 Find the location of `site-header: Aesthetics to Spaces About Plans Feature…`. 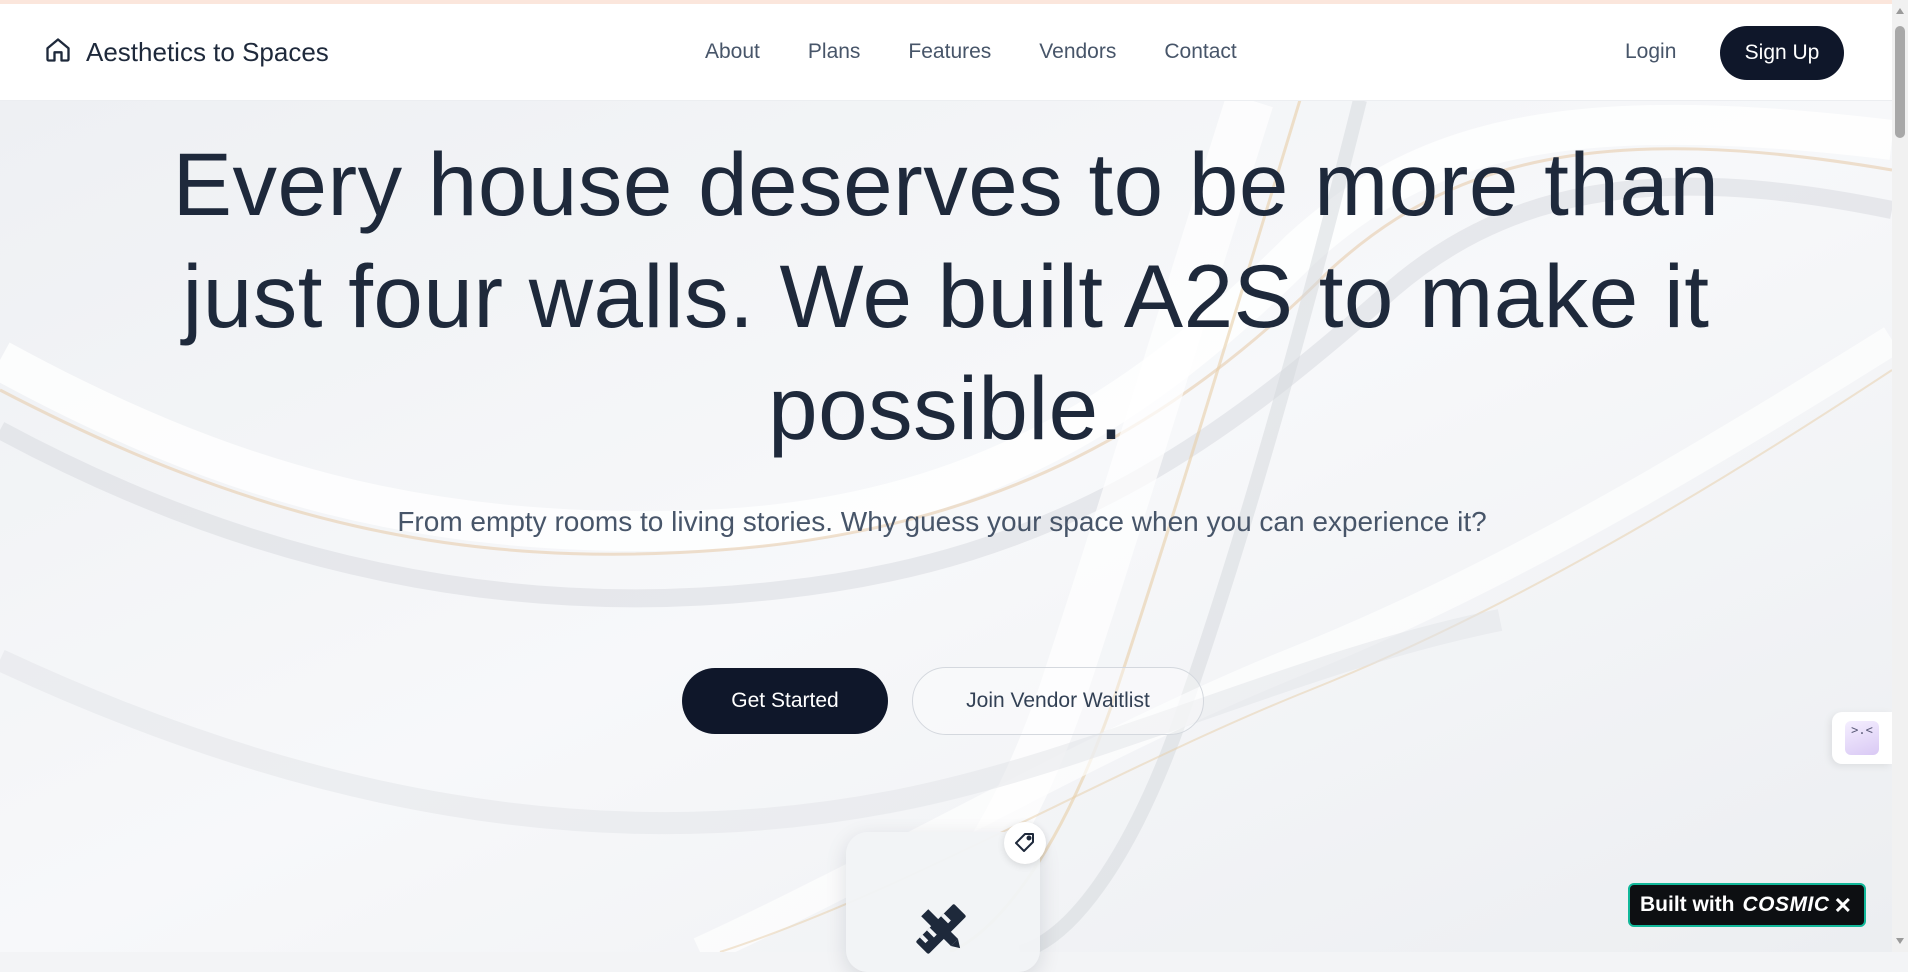

site-header: Aesthetics to Spaces About Plans Feature… is located at coordinates (946, 52).